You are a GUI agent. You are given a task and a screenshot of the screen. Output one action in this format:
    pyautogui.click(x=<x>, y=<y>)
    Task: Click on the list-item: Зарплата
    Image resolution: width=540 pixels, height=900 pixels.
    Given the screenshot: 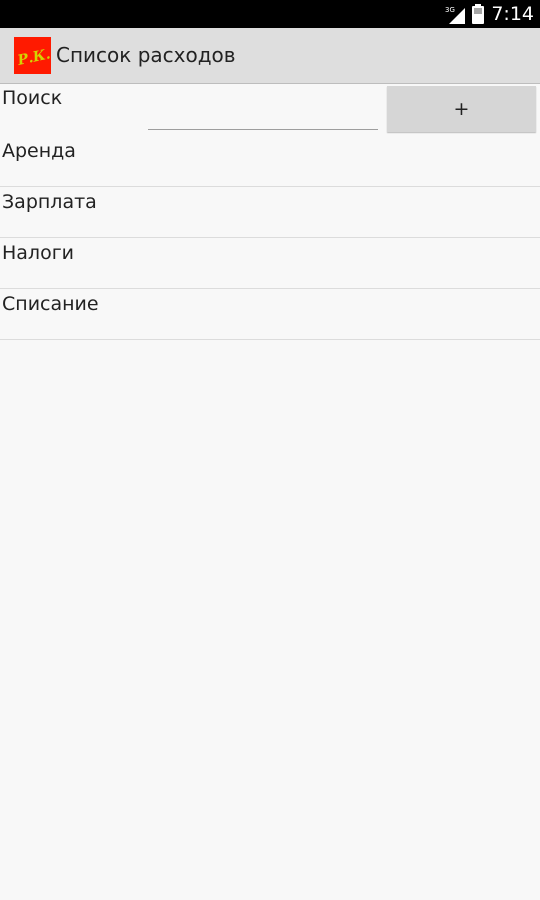 What is the action you would take?
    pyautogui.click(x=270, y=212)
    